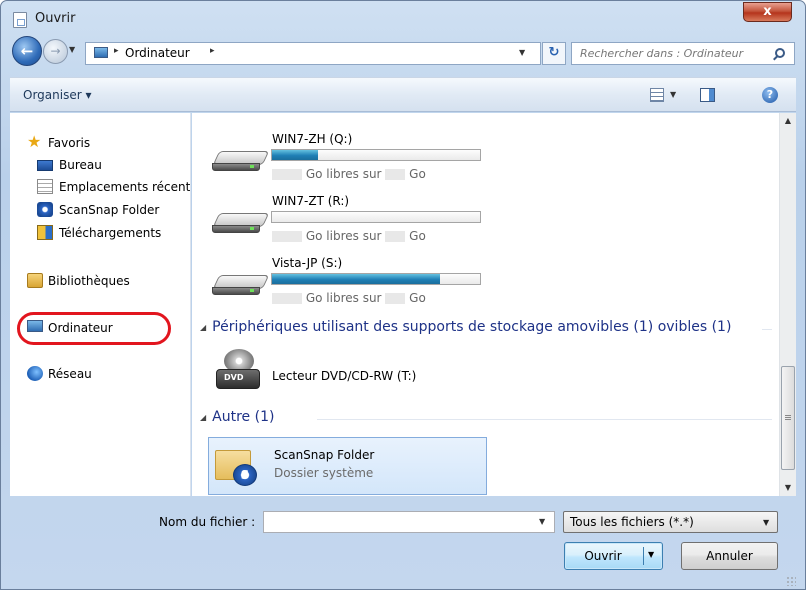 This screenshot has height=590, width=806. What do you see at coordinates (45, 186) in the screenshot?
I see `recent-places-icon` at bounding box center [45, 186].